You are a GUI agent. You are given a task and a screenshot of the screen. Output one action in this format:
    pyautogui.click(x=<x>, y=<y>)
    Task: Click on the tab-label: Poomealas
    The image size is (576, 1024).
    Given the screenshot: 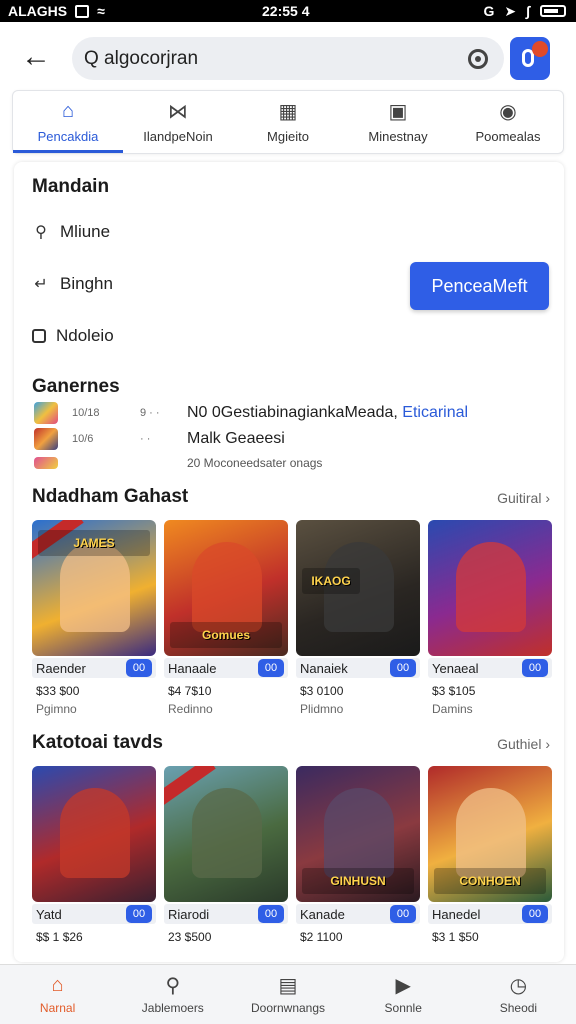 What is the action you would take?
    pyautogui.click(x=508, y=136)
    